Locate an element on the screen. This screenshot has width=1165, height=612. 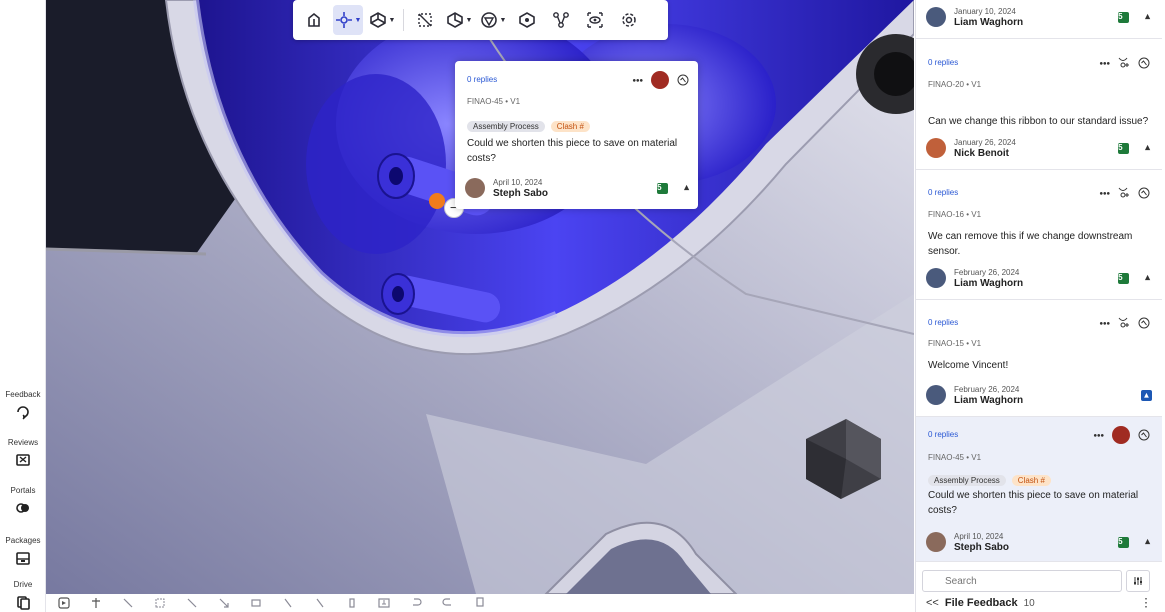
structure-button is located at coordinates (561, 20).